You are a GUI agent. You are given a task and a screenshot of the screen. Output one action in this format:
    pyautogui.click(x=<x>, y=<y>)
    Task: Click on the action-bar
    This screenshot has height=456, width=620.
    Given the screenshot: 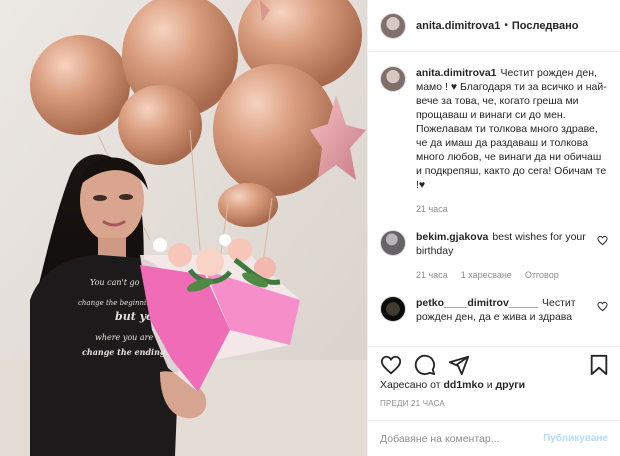 What is the action you would take?
    pyautogui.click(x=494, y=361)
    